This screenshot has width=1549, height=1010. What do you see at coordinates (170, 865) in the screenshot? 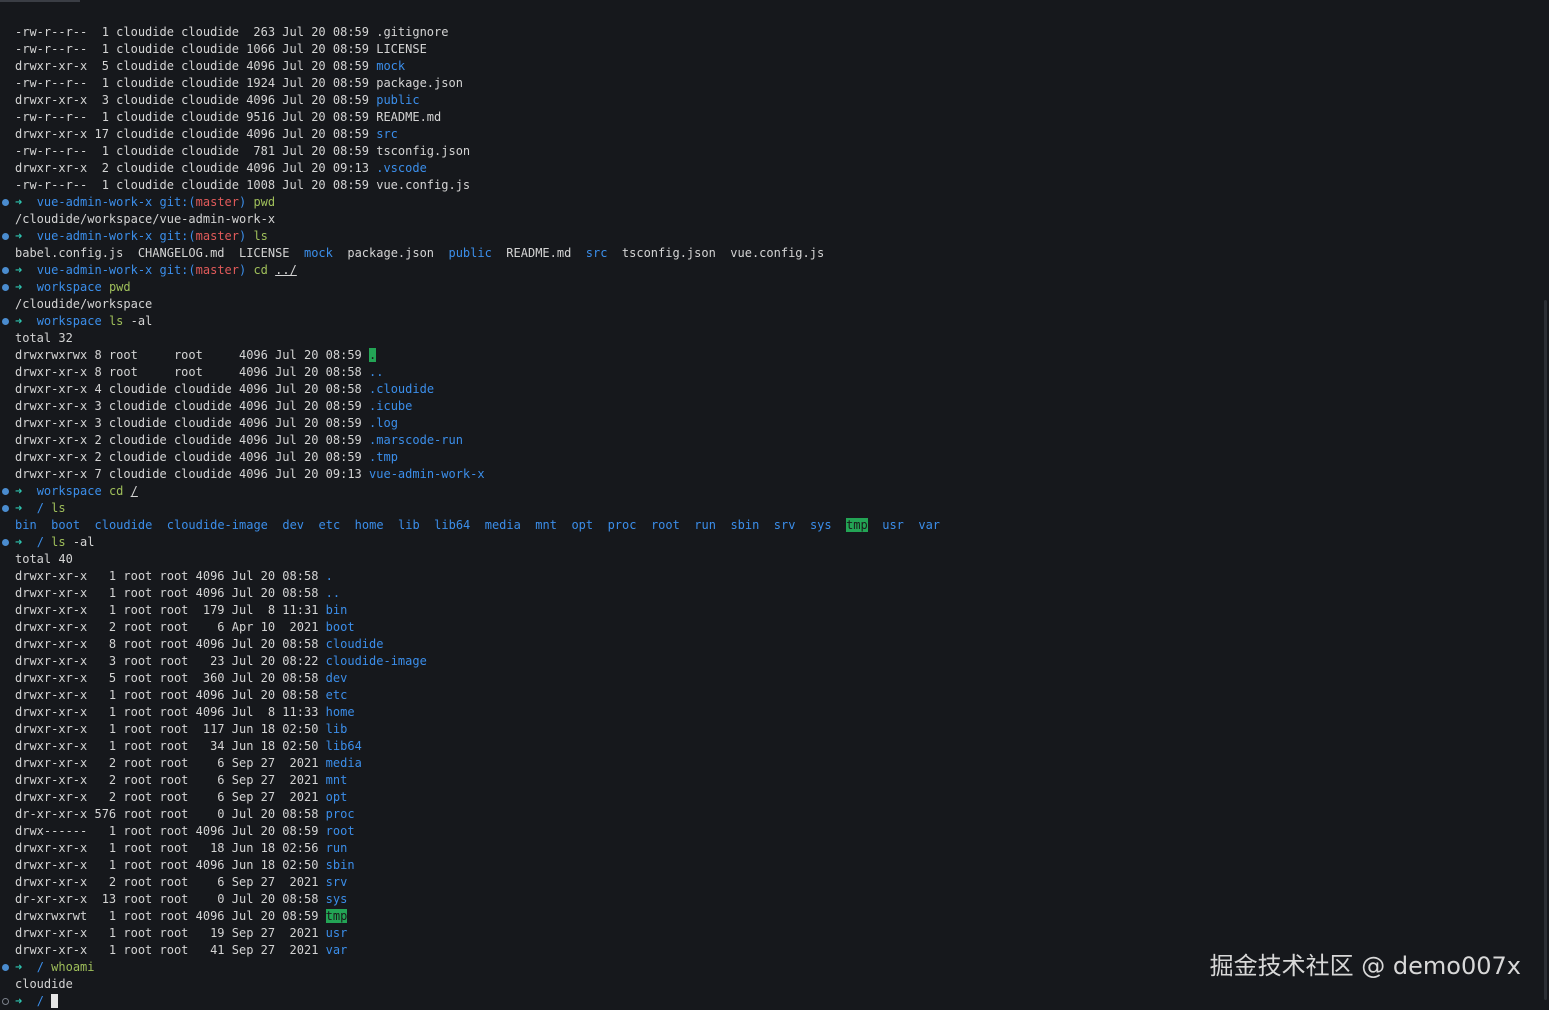
I see `text-segment: drwxr-xr-x 1 root root 4096 Jun 18 02:50` at bounding box center [170, 865].